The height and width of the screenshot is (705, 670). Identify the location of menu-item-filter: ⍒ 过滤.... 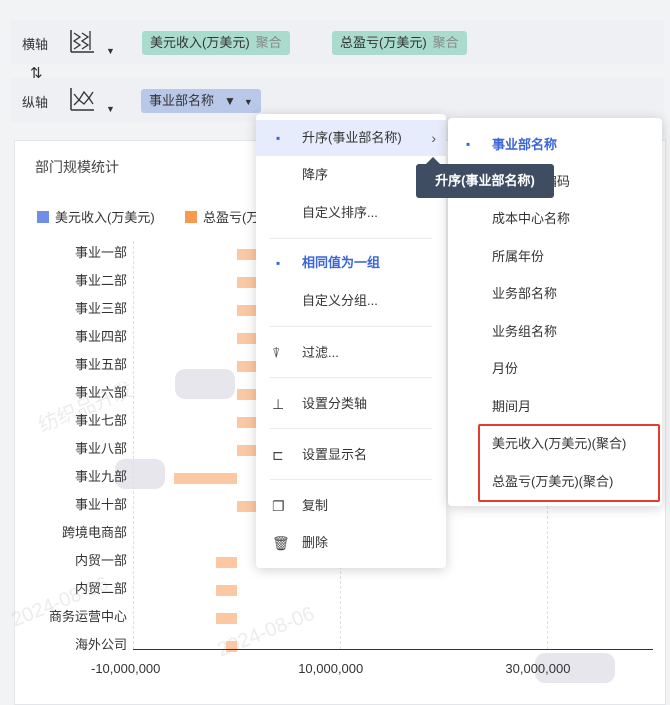
(351, 353).